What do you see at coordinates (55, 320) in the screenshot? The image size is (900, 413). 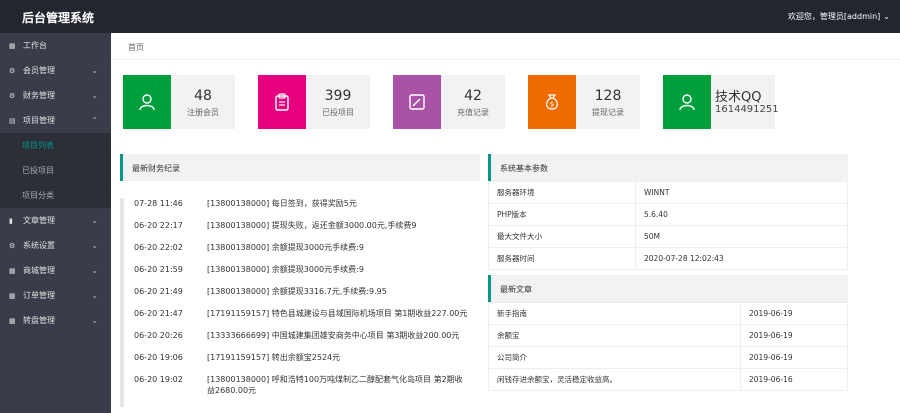 I see `sidebar-item-wheel: ▦ 转盘管理 ⌄` at bounding box center [55, 320].